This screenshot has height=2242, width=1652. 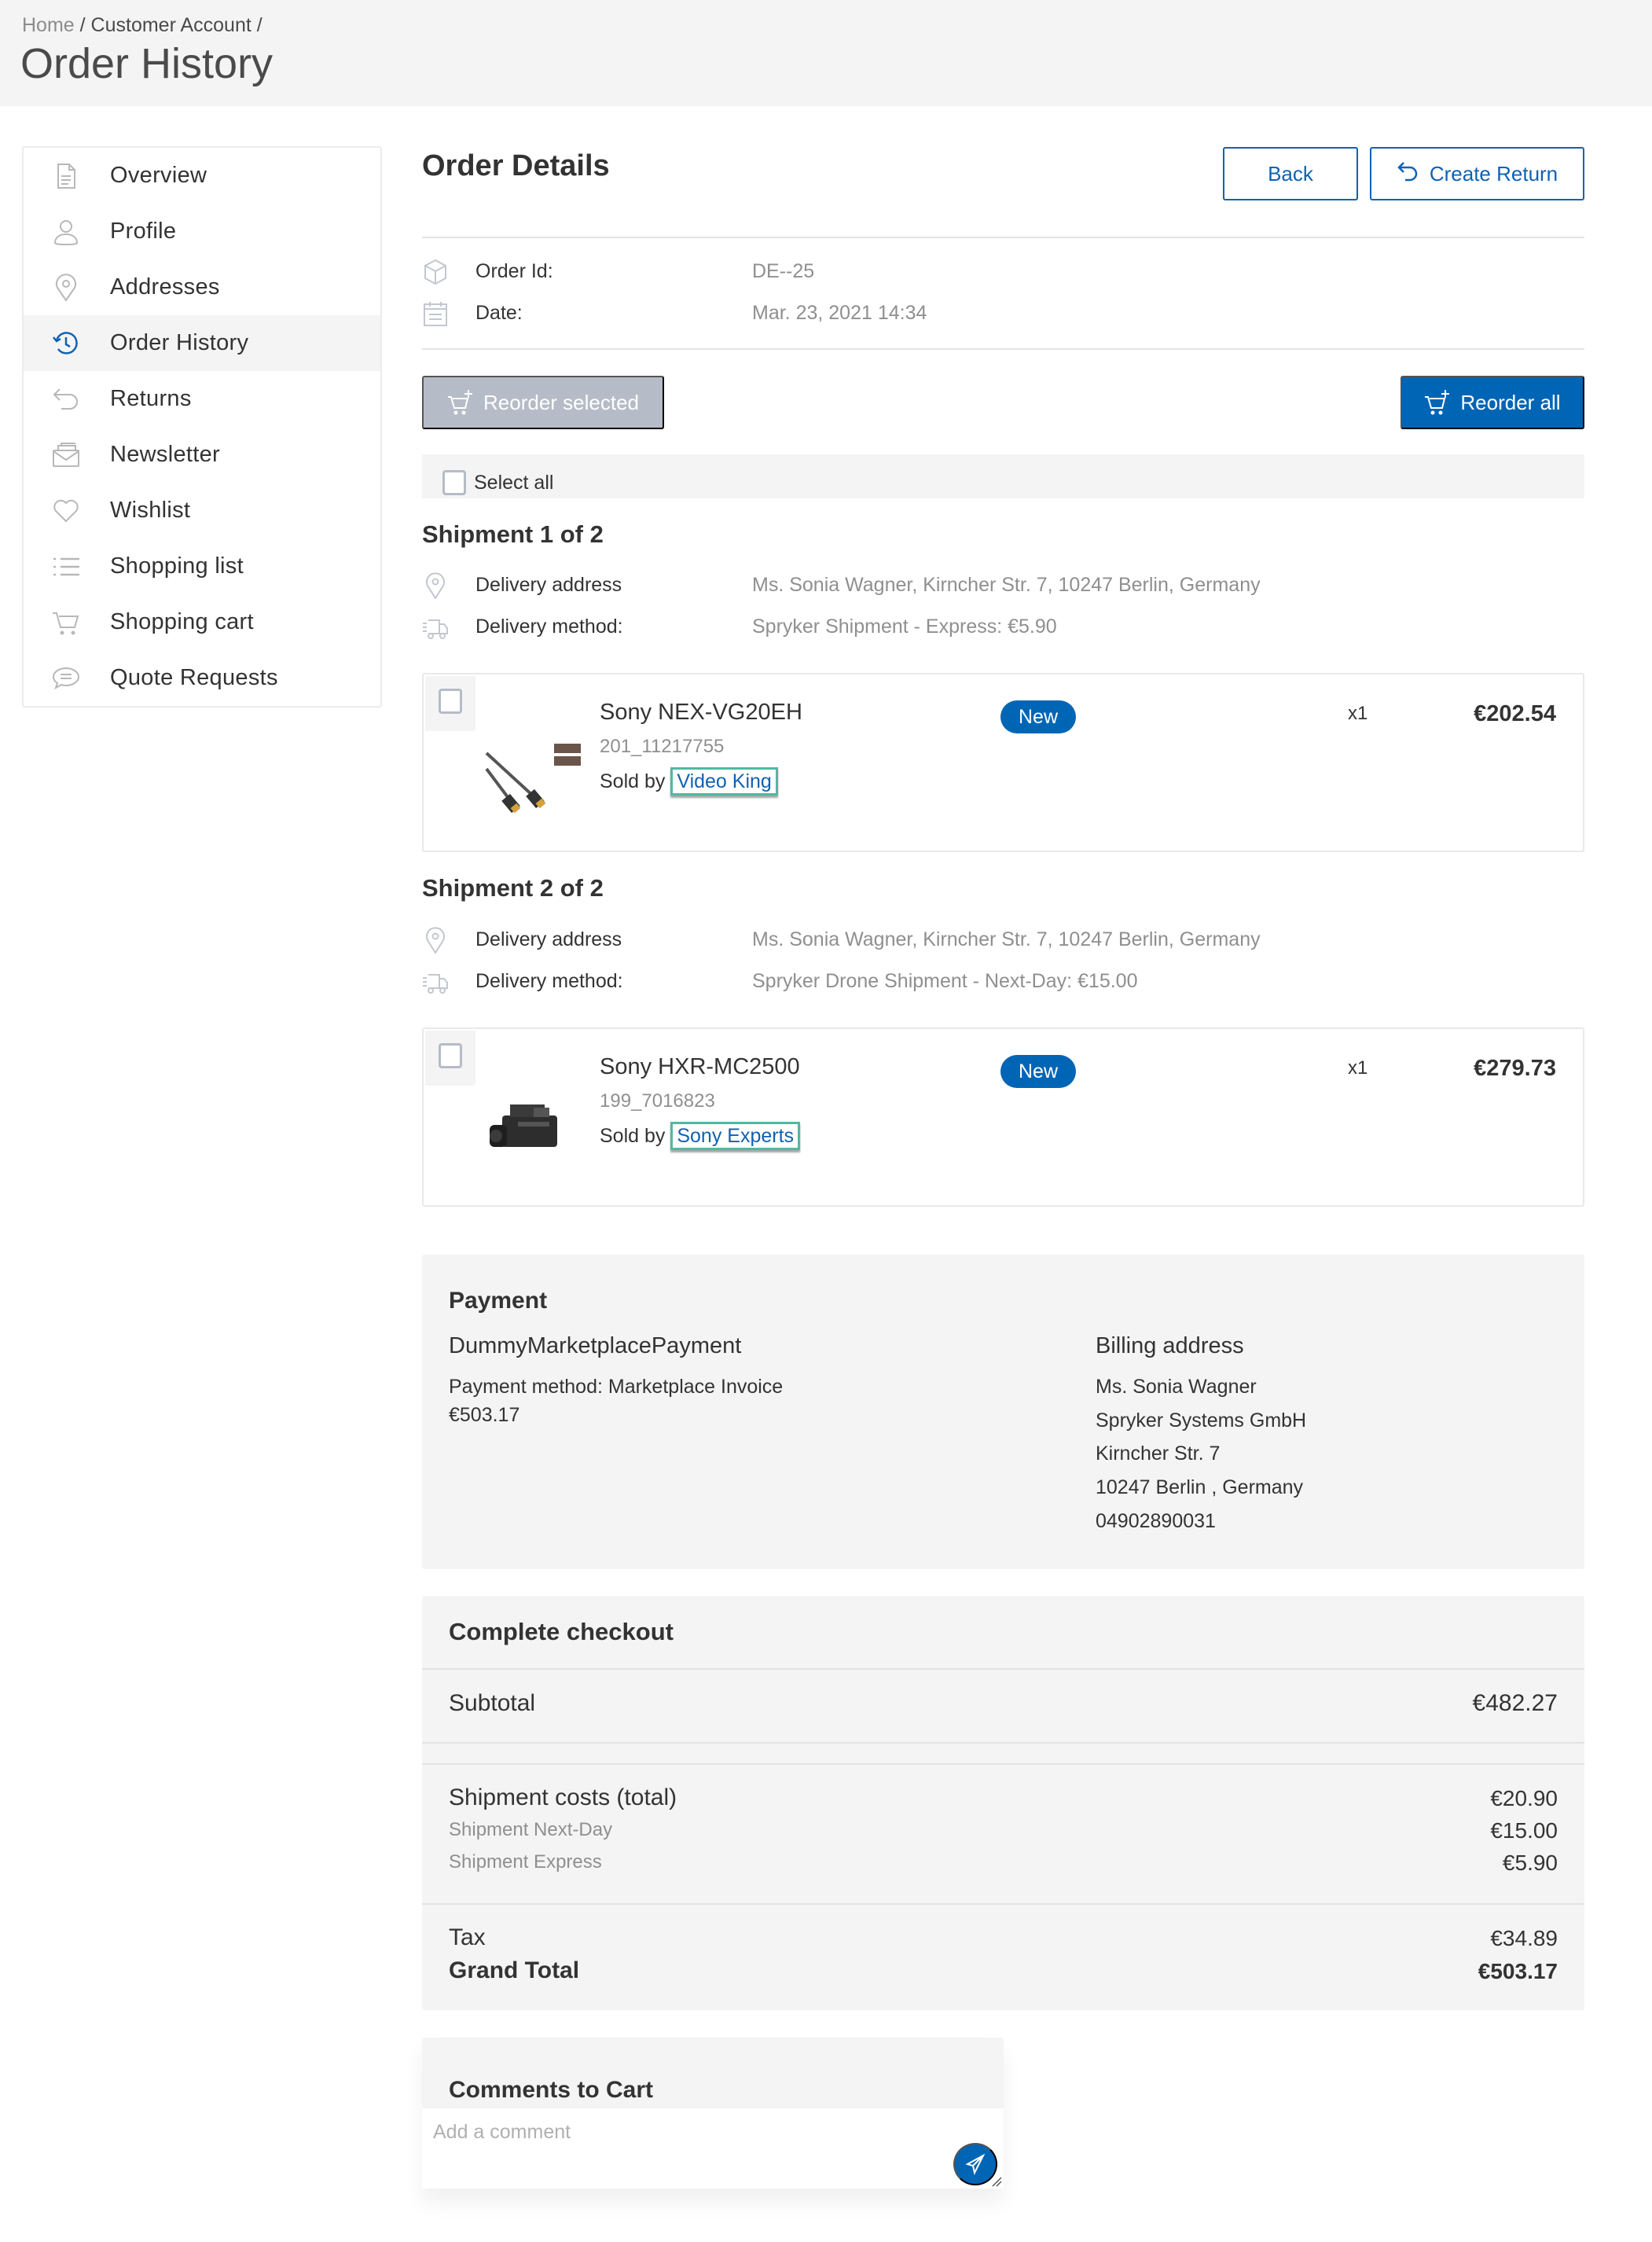 I want to click on reorder-selected-button: Reorder selected, so click(x=543, y=402).